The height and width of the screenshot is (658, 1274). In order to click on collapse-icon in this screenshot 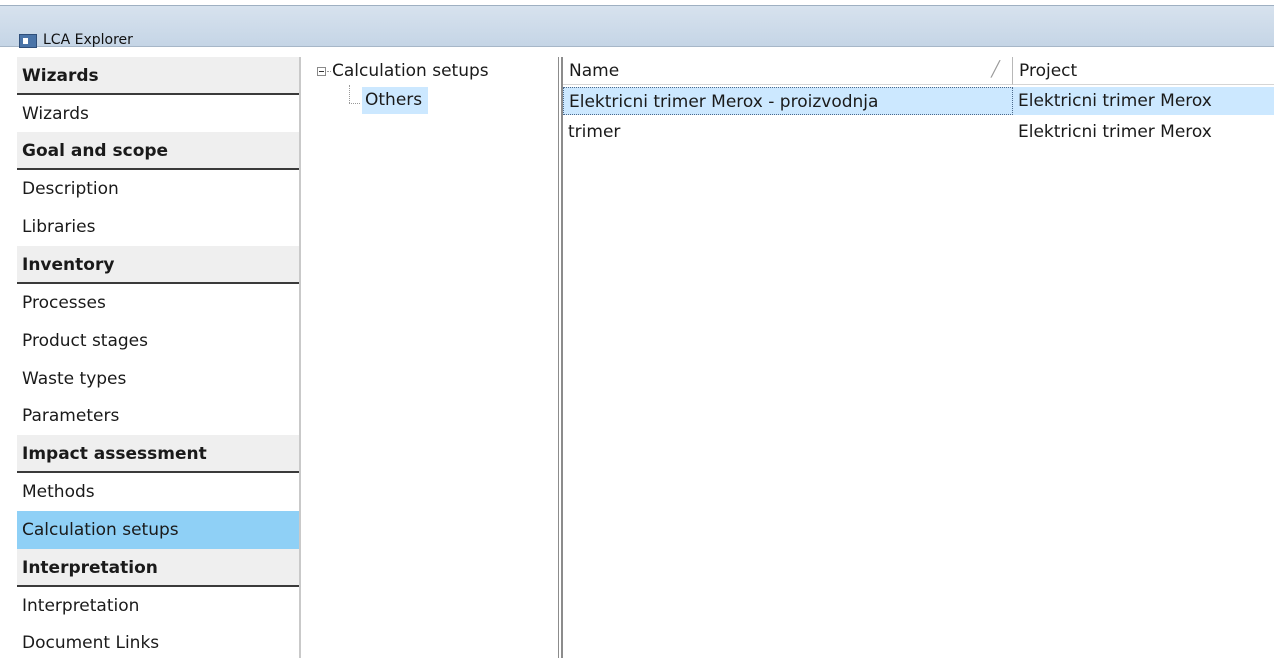, I will do `click(321, 71)`.